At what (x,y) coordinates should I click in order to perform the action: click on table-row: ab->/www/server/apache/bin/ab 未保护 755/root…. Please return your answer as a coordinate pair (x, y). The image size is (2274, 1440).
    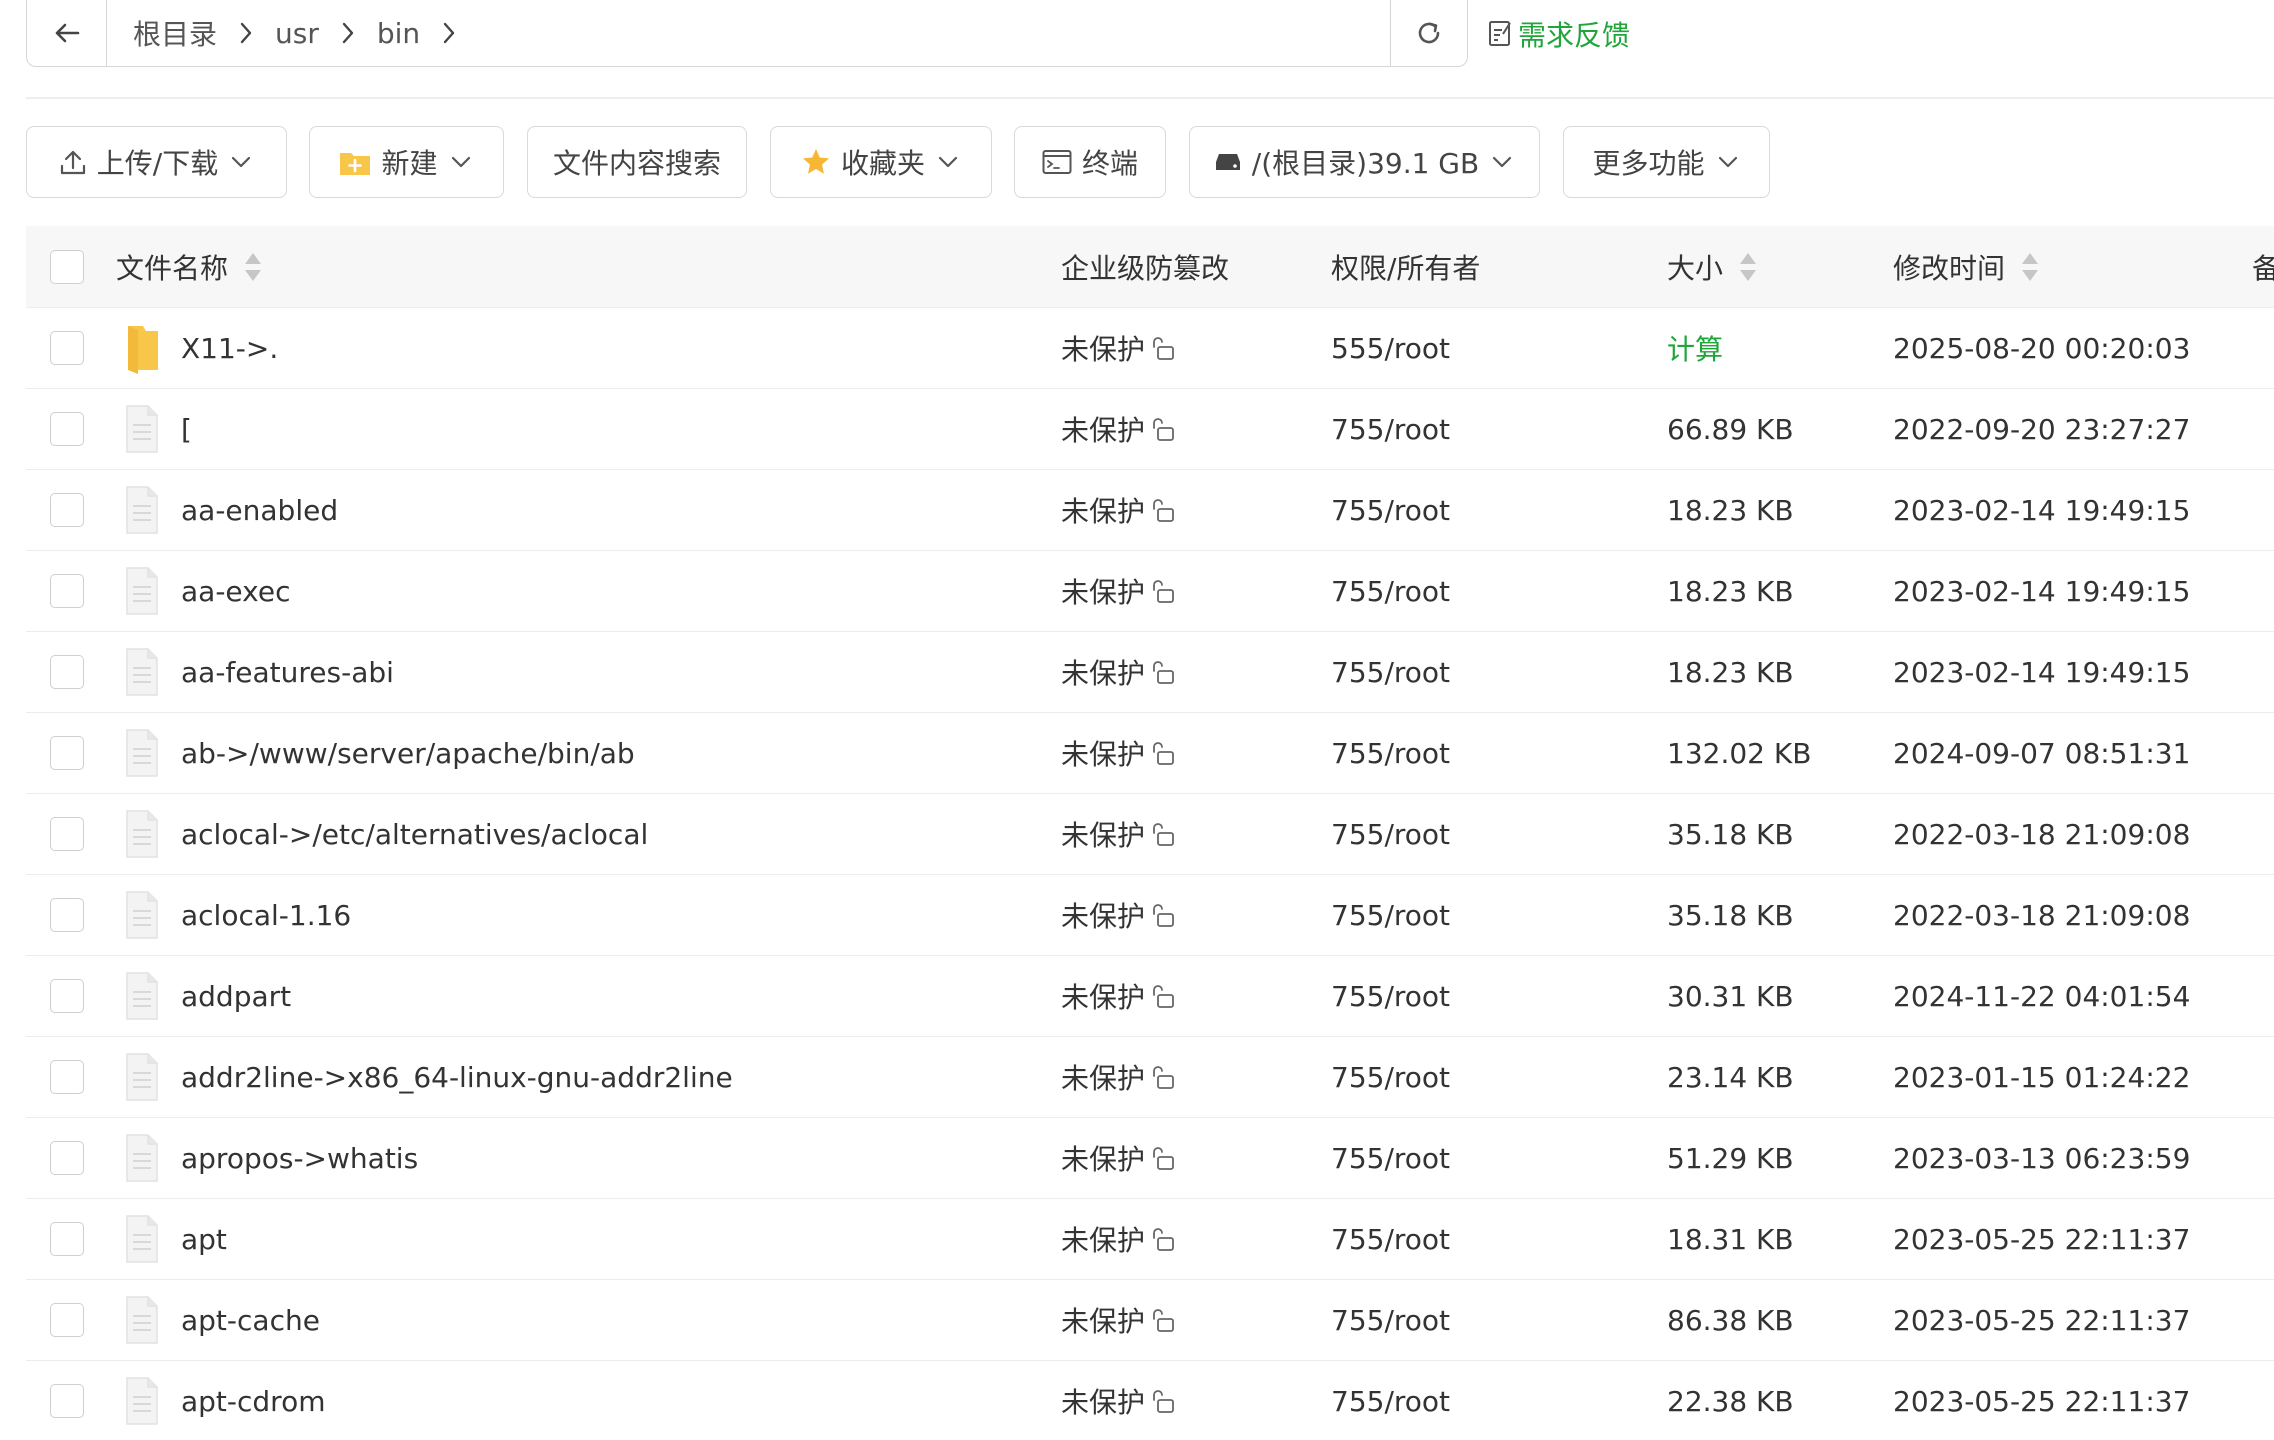
    Looking at the image, I should click on (1150, 753).